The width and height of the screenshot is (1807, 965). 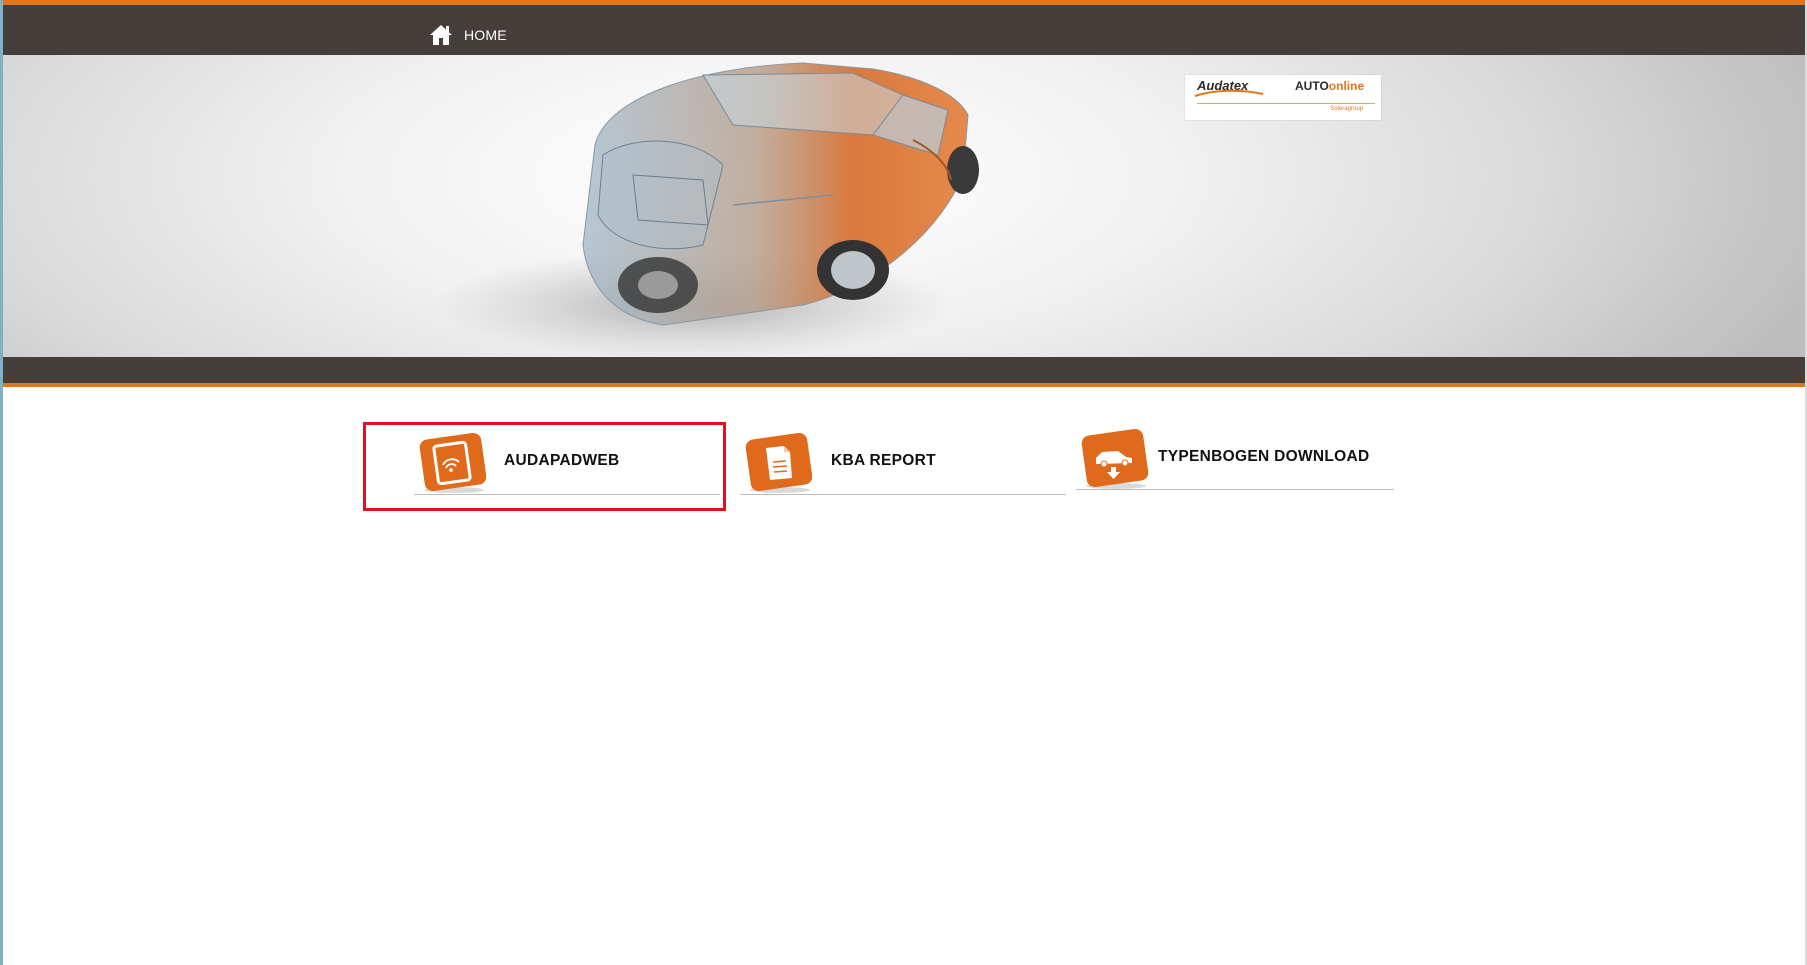 What do you see at coordinates (1346, 109) in the screenshot?
I see `logo-group-text: Soleragroup` at bounding box center [1346, 109].